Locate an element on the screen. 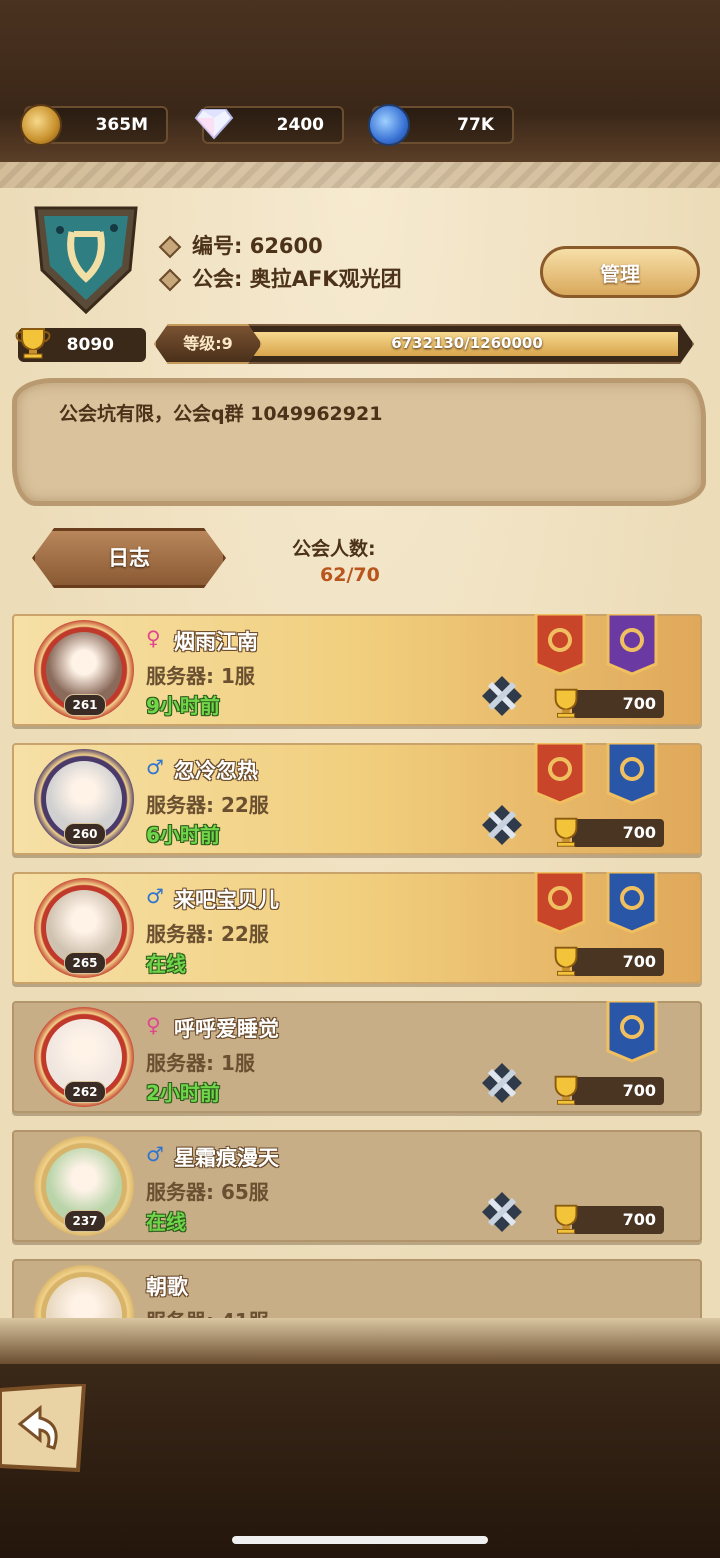  member-server: 服务器: 41服 is located at coordinates (207, 1311).